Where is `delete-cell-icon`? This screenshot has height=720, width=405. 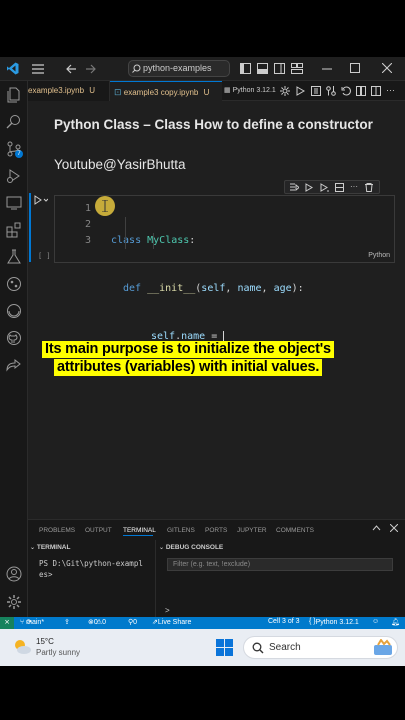
delete-cell-icon is located at coordinates (369, 187).